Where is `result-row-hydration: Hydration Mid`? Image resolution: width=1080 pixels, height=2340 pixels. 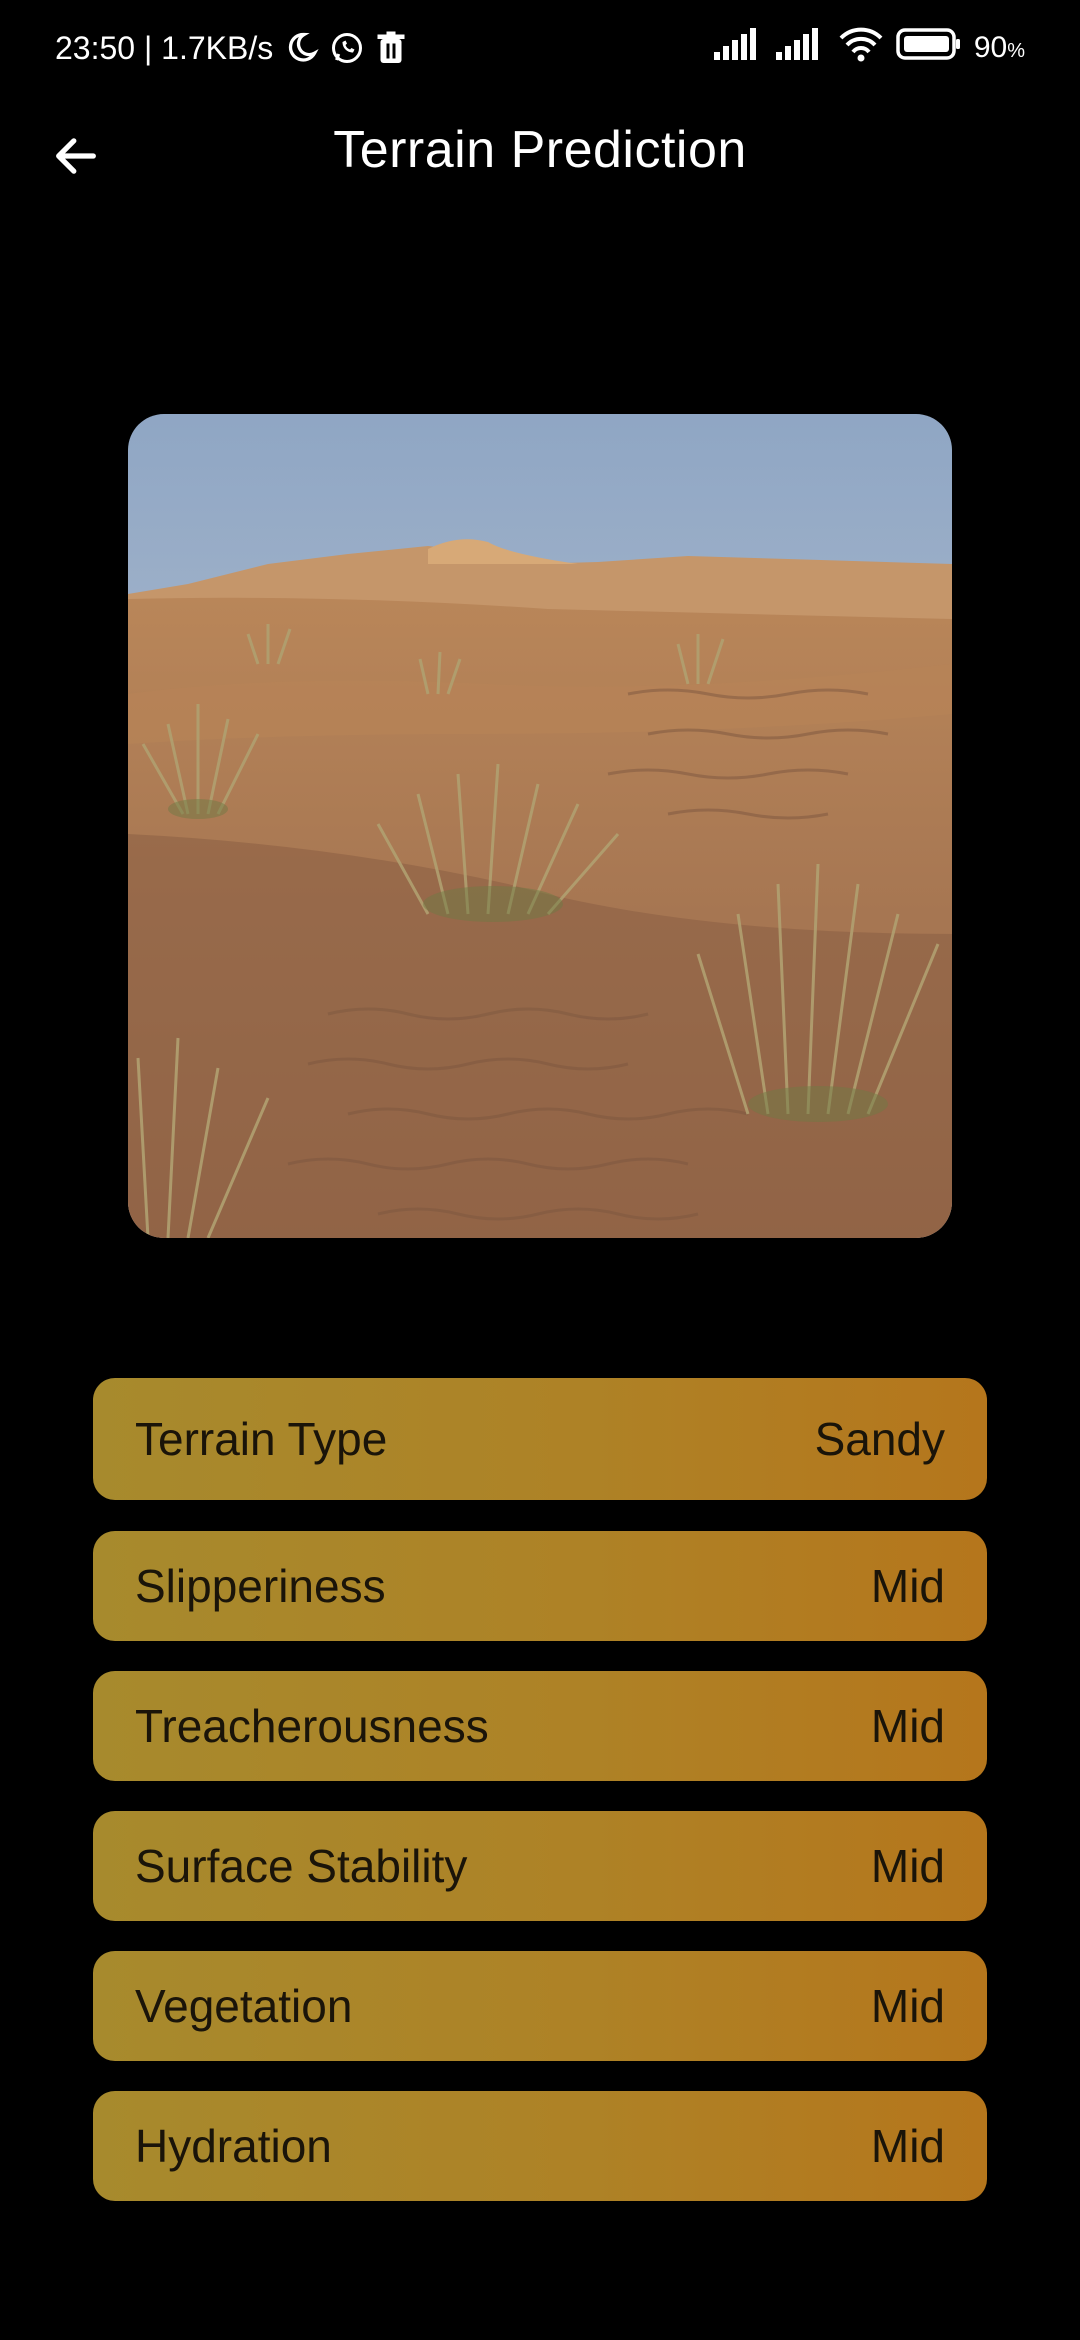 result-row-hydration: Hydration Mid is located at coordinates (540, 2146).